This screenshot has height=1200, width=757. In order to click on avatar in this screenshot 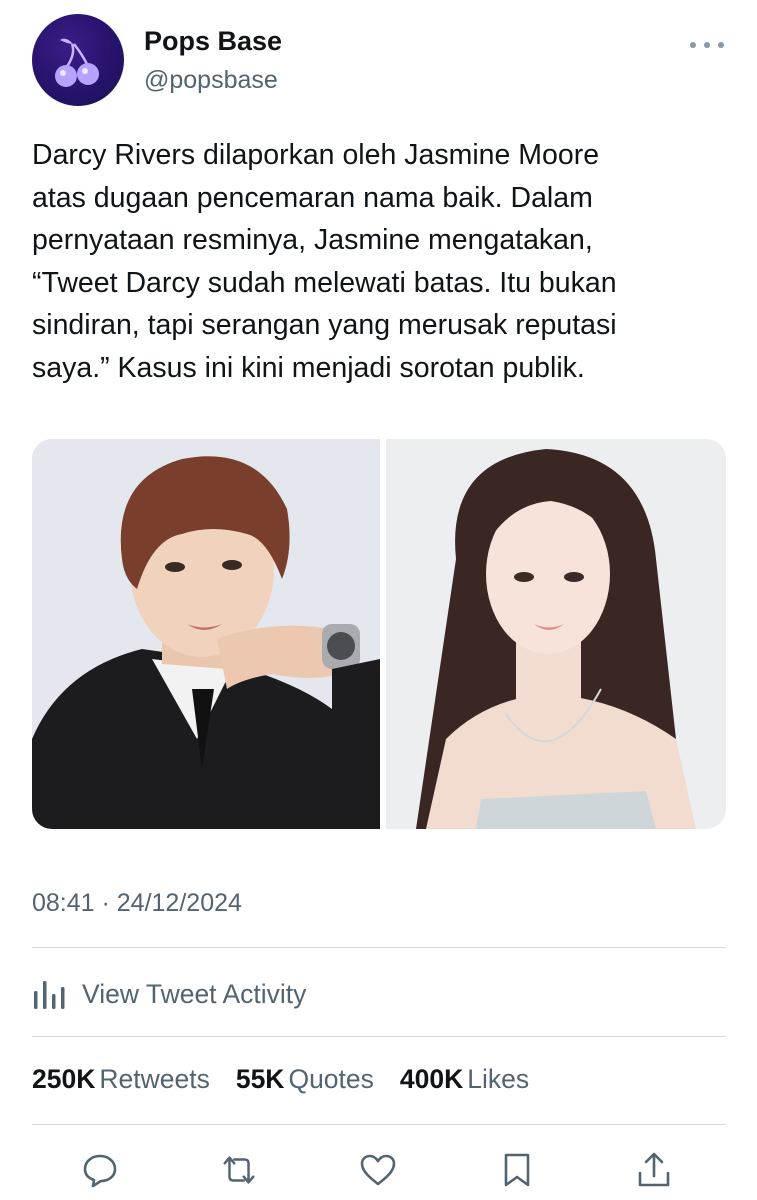, I will do `click(78, 60)`.